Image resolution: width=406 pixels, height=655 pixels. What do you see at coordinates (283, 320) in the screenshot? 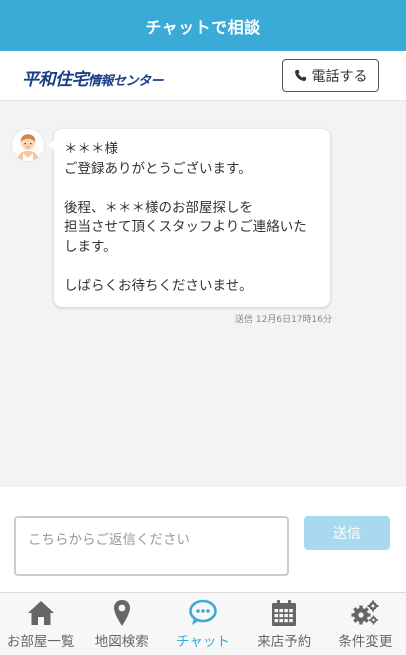
I see `message-timestamp: 送信 12月6日17時16分` at bounding box center [283, 320].